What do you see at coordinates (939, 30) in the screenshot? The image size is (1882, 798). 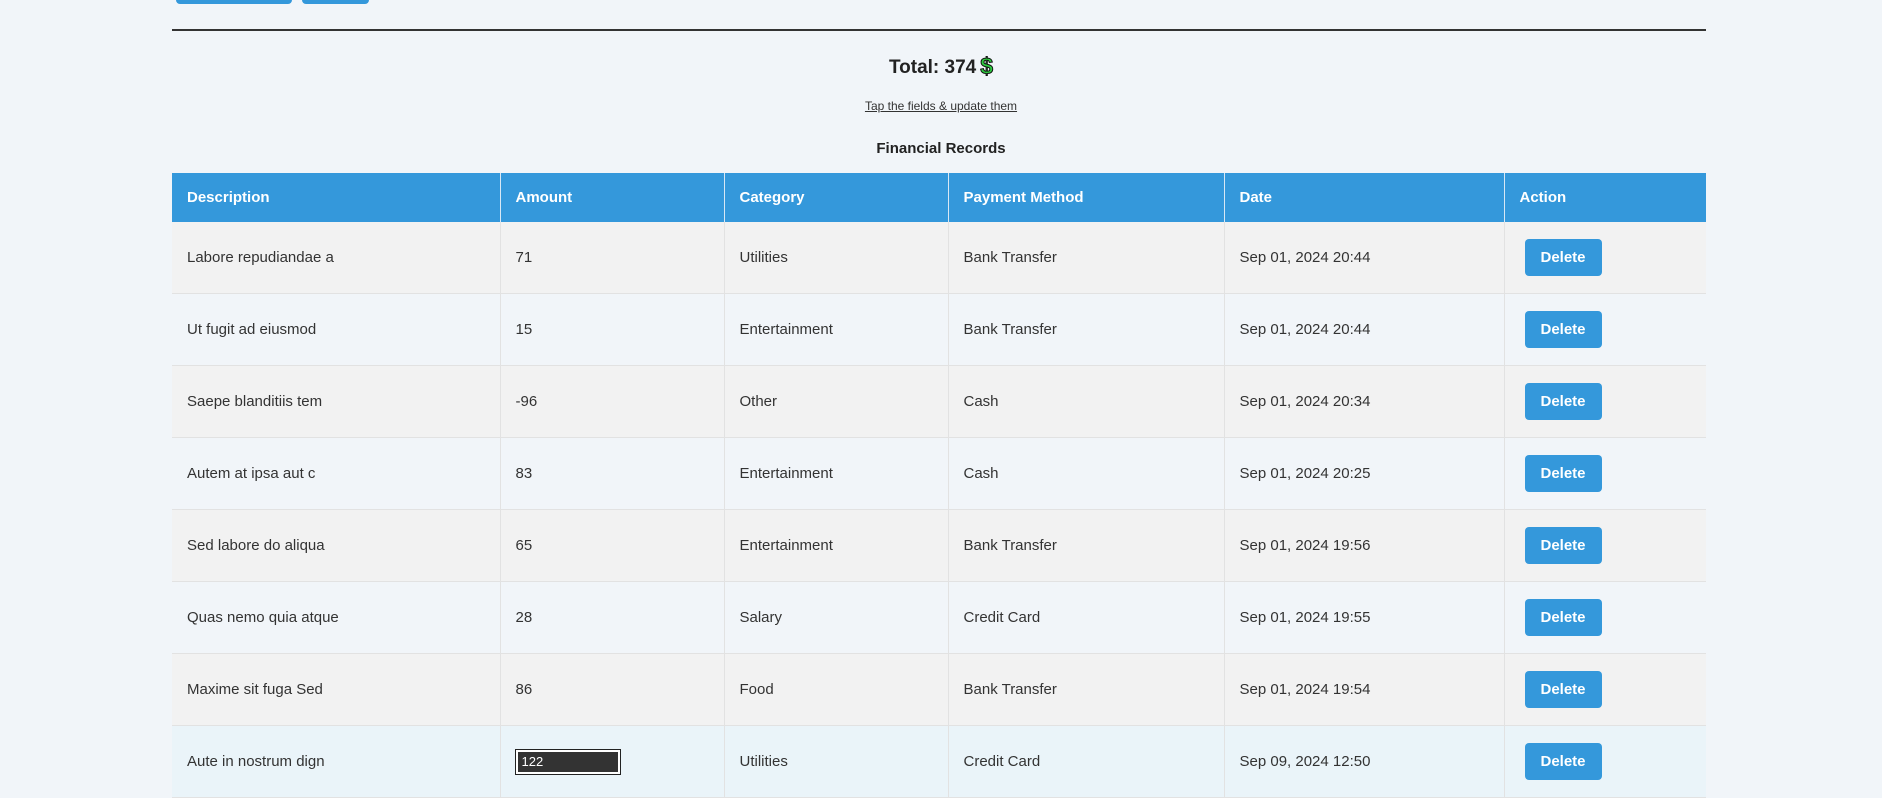 I see `divider` at bounding box center [939, 30].